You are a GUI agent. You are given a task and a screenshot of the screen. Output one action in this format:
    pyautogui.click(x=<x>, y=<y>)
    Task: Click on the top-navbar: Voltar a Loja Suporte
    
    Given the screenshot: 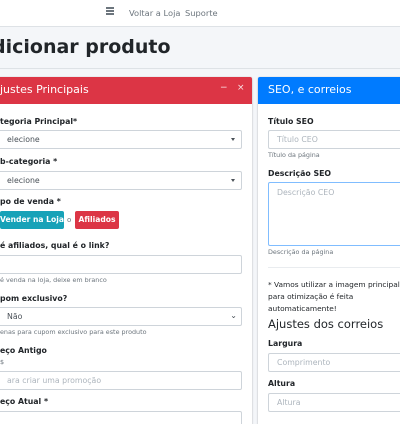 What is the action you would take?
    pyautogui.click(x=200, y=13)
    